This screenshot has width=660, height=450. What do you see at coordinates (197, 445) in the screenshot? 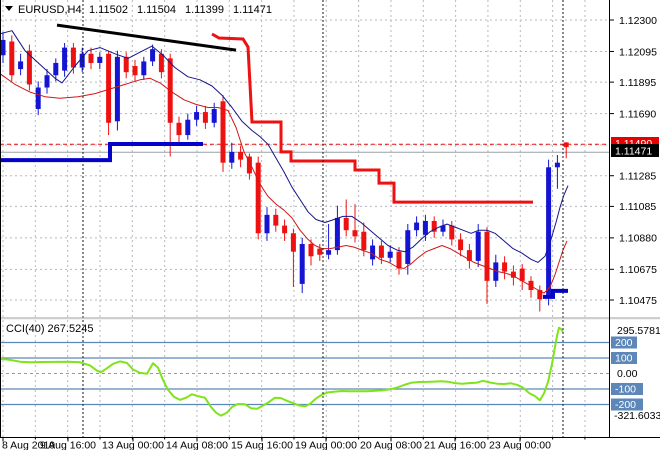
I see `time-axis-label: 14 Aug 08:00` at bounding box center [197, 445].